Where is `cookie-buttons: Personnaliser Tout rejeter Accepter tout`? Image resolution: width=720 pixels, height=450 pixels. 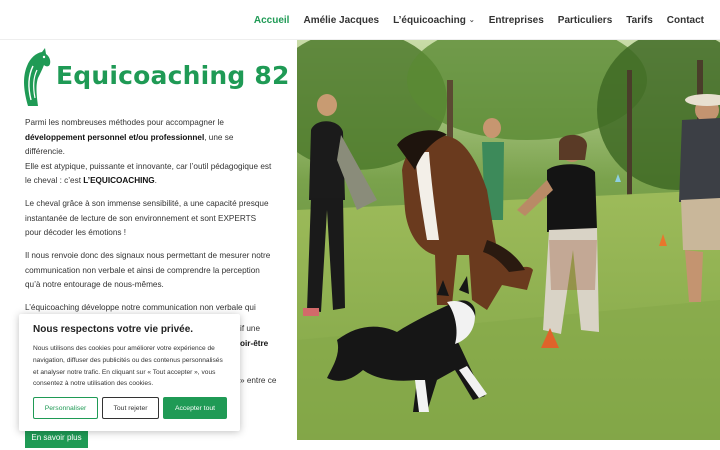 cookie-buttons: Personnaliser Tout rejeter Accepter tout is located at coordinates (130, 408).